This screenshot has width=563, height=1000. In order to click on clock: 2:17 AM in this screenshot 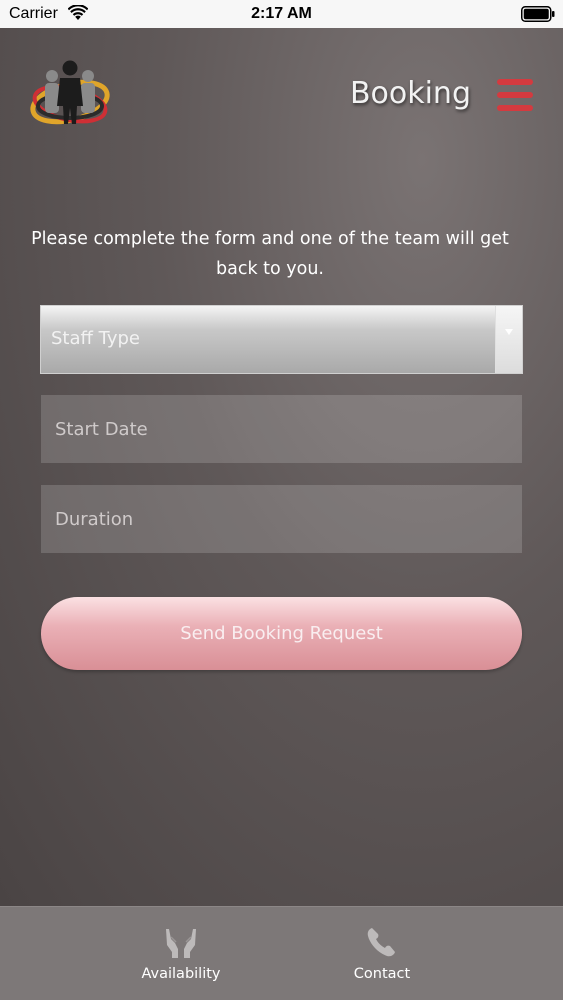, I will do `click(281, 13)`.